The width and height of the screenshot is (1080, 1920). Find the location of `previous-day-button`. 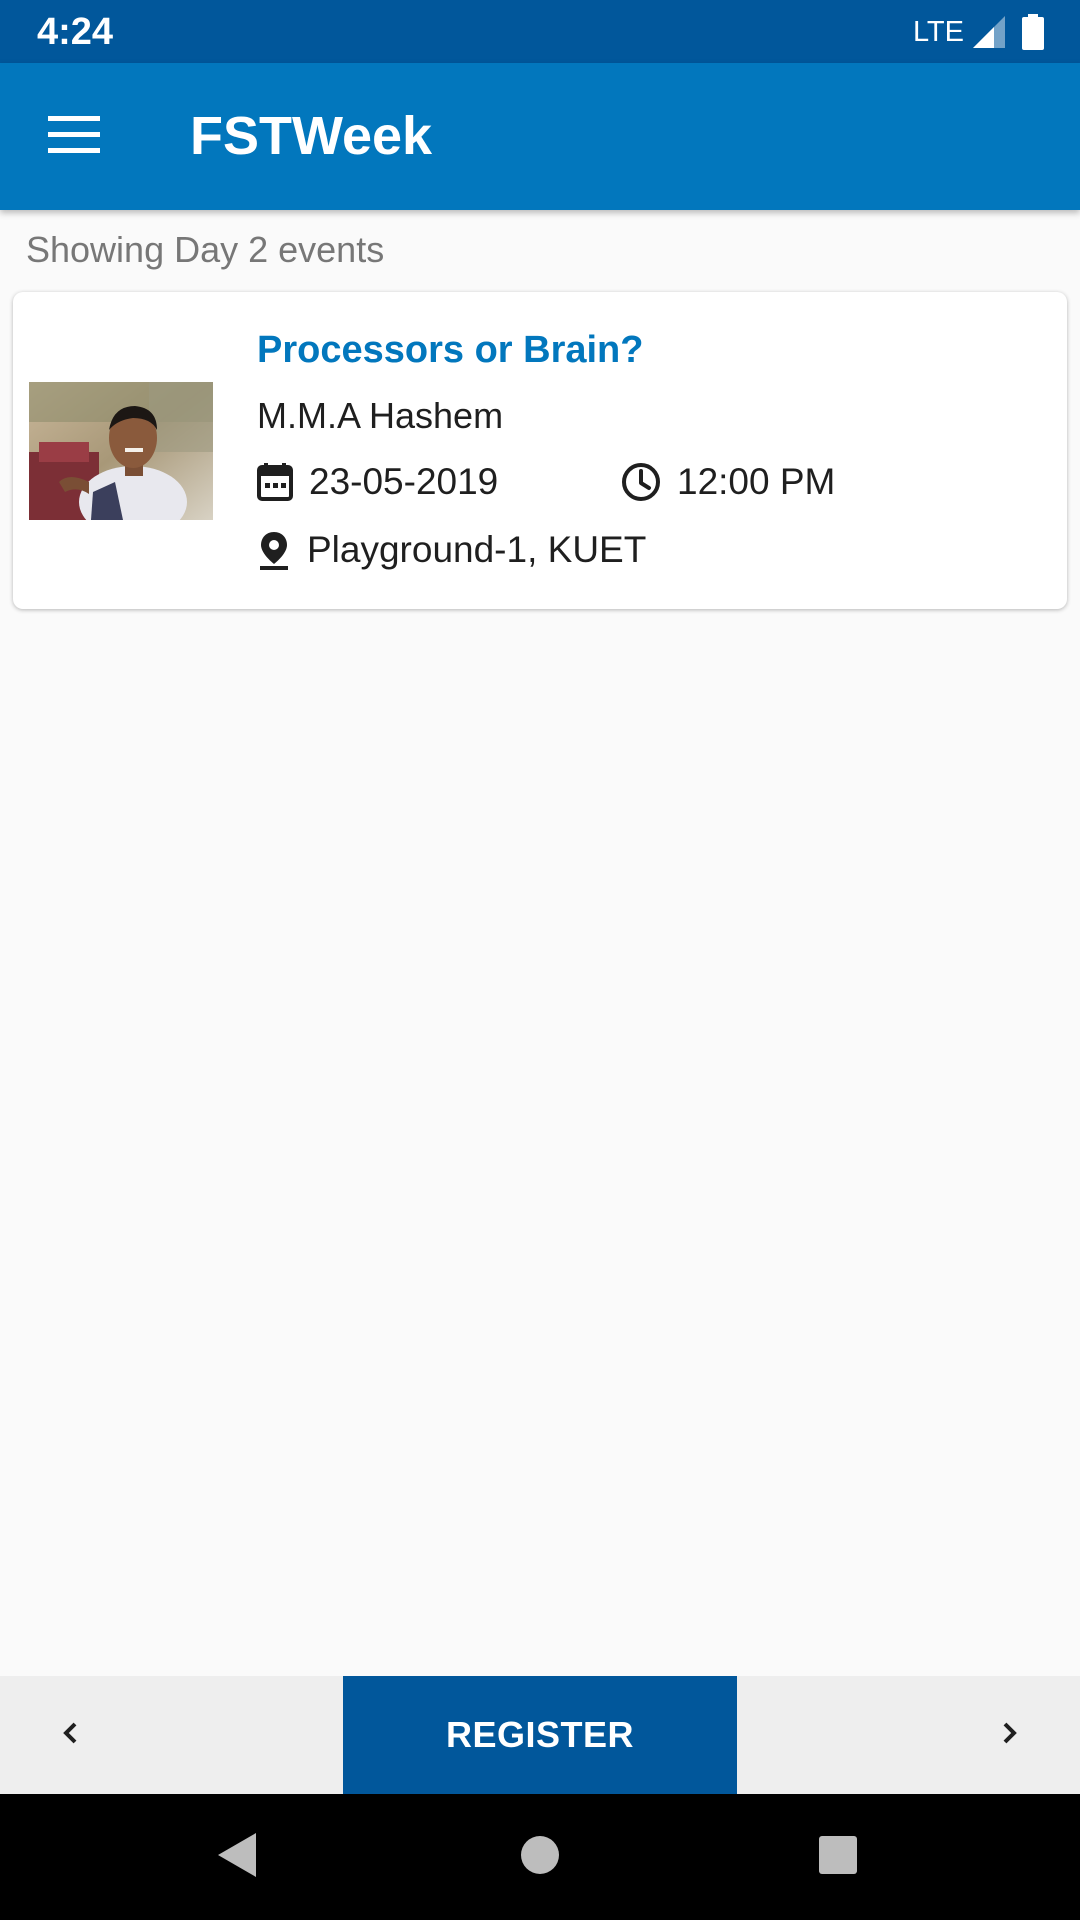

previous-day-button is located at coordinates (70, 1735).